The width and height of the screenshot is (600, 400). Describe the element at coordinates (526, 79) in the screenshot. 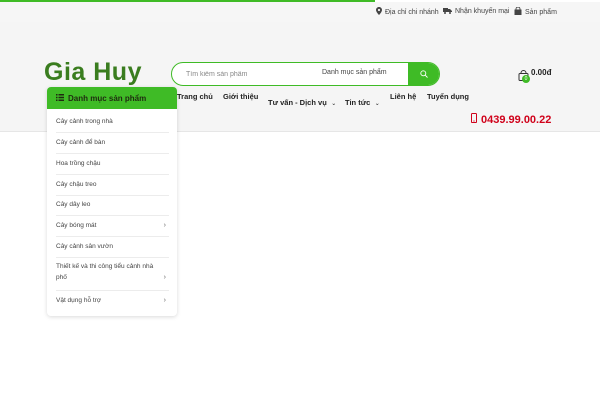

I see `cart-count-badge: 0` at that location.